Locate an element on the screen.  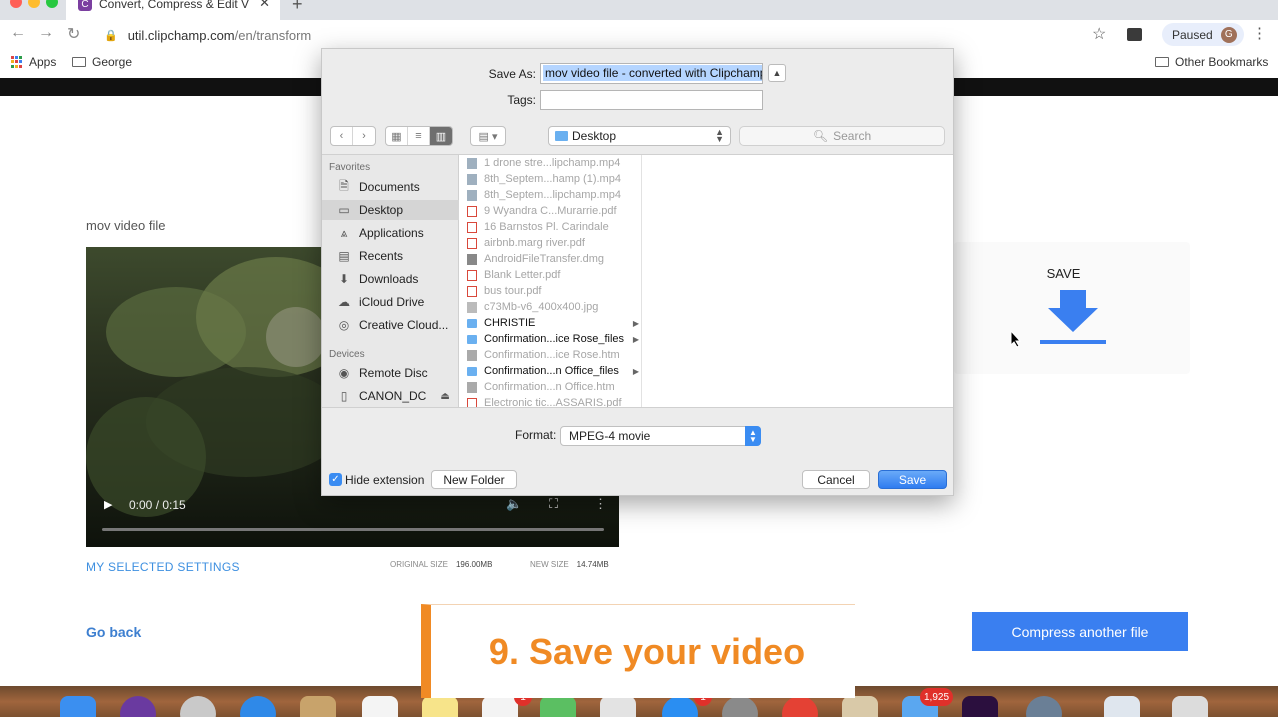
screenshot-icon is located at coordinates (1122, 706).